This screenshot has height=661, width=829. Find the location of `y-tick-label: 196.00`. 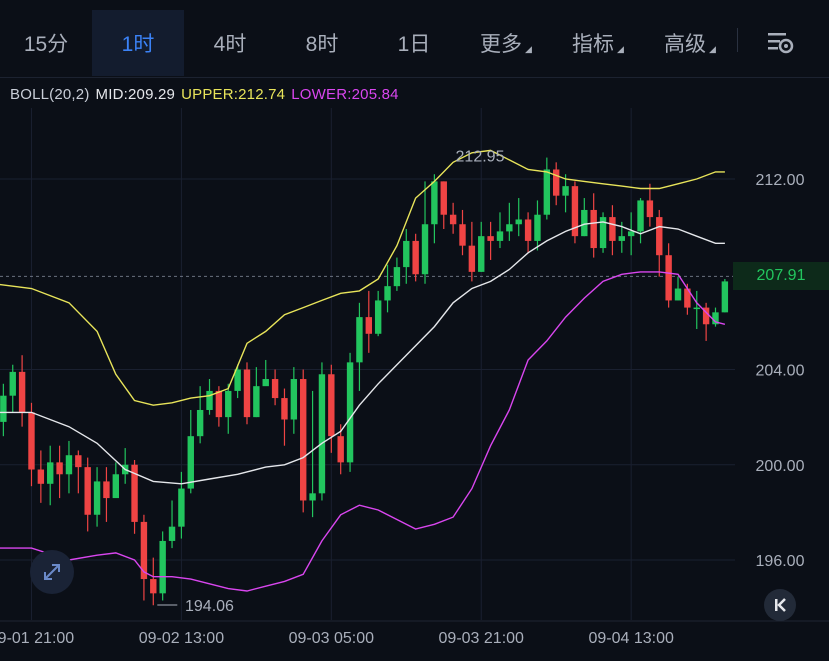

y-tick-label: 196.00 is located at coordinates (780, 561).